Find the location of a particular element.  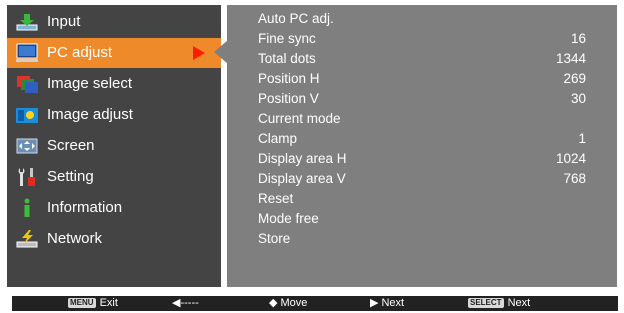

network-icon is located at coordinates (27, 239).